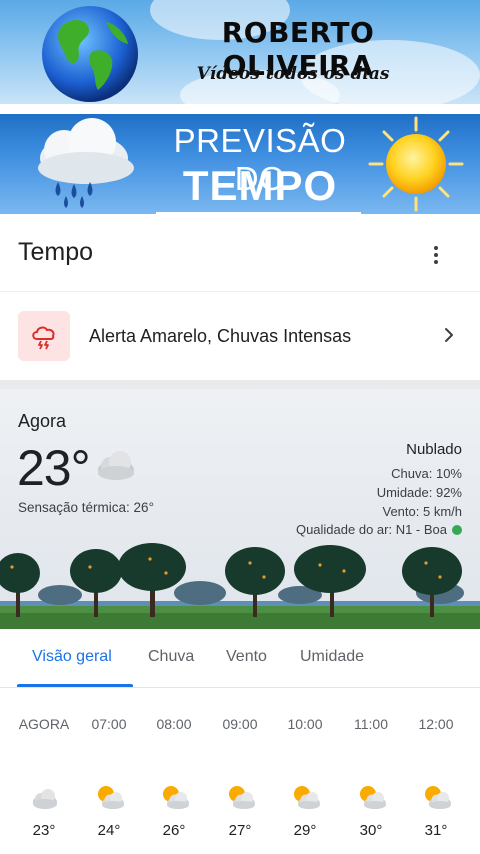  Describe the element at coordinates (109, 830) in the screenshot. I see `hour-temp: 24°` at that location.